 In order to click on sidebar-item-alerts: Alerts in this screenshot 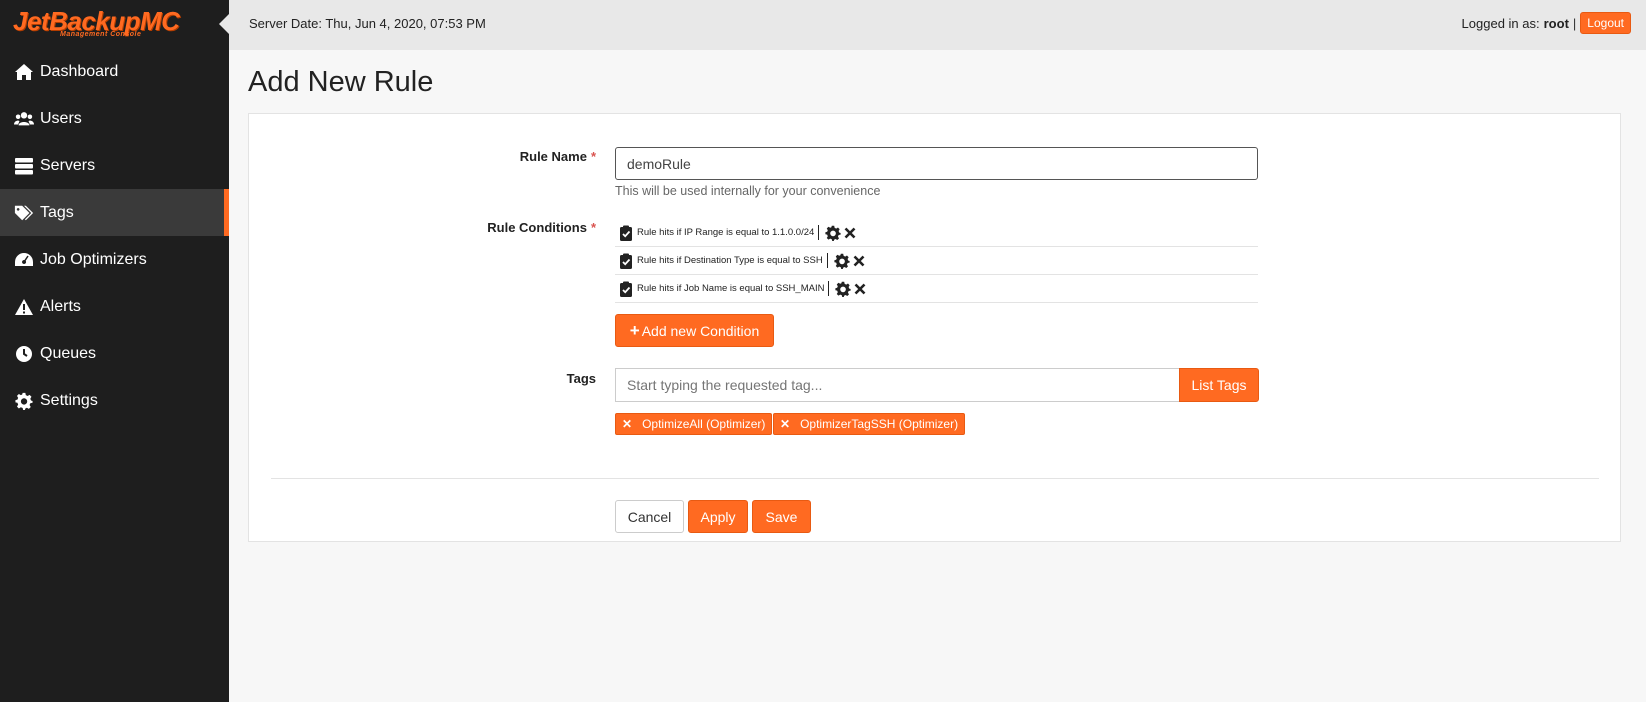, I will do `click(114, 306)`.